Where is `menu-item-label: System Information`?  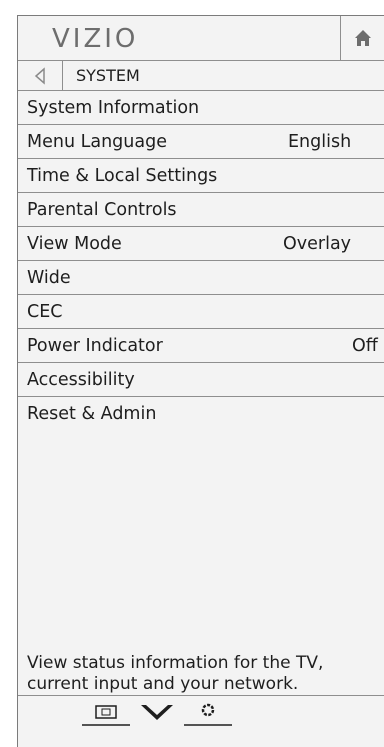 menu-item-label: System Information is located at coordinates (113, 108).